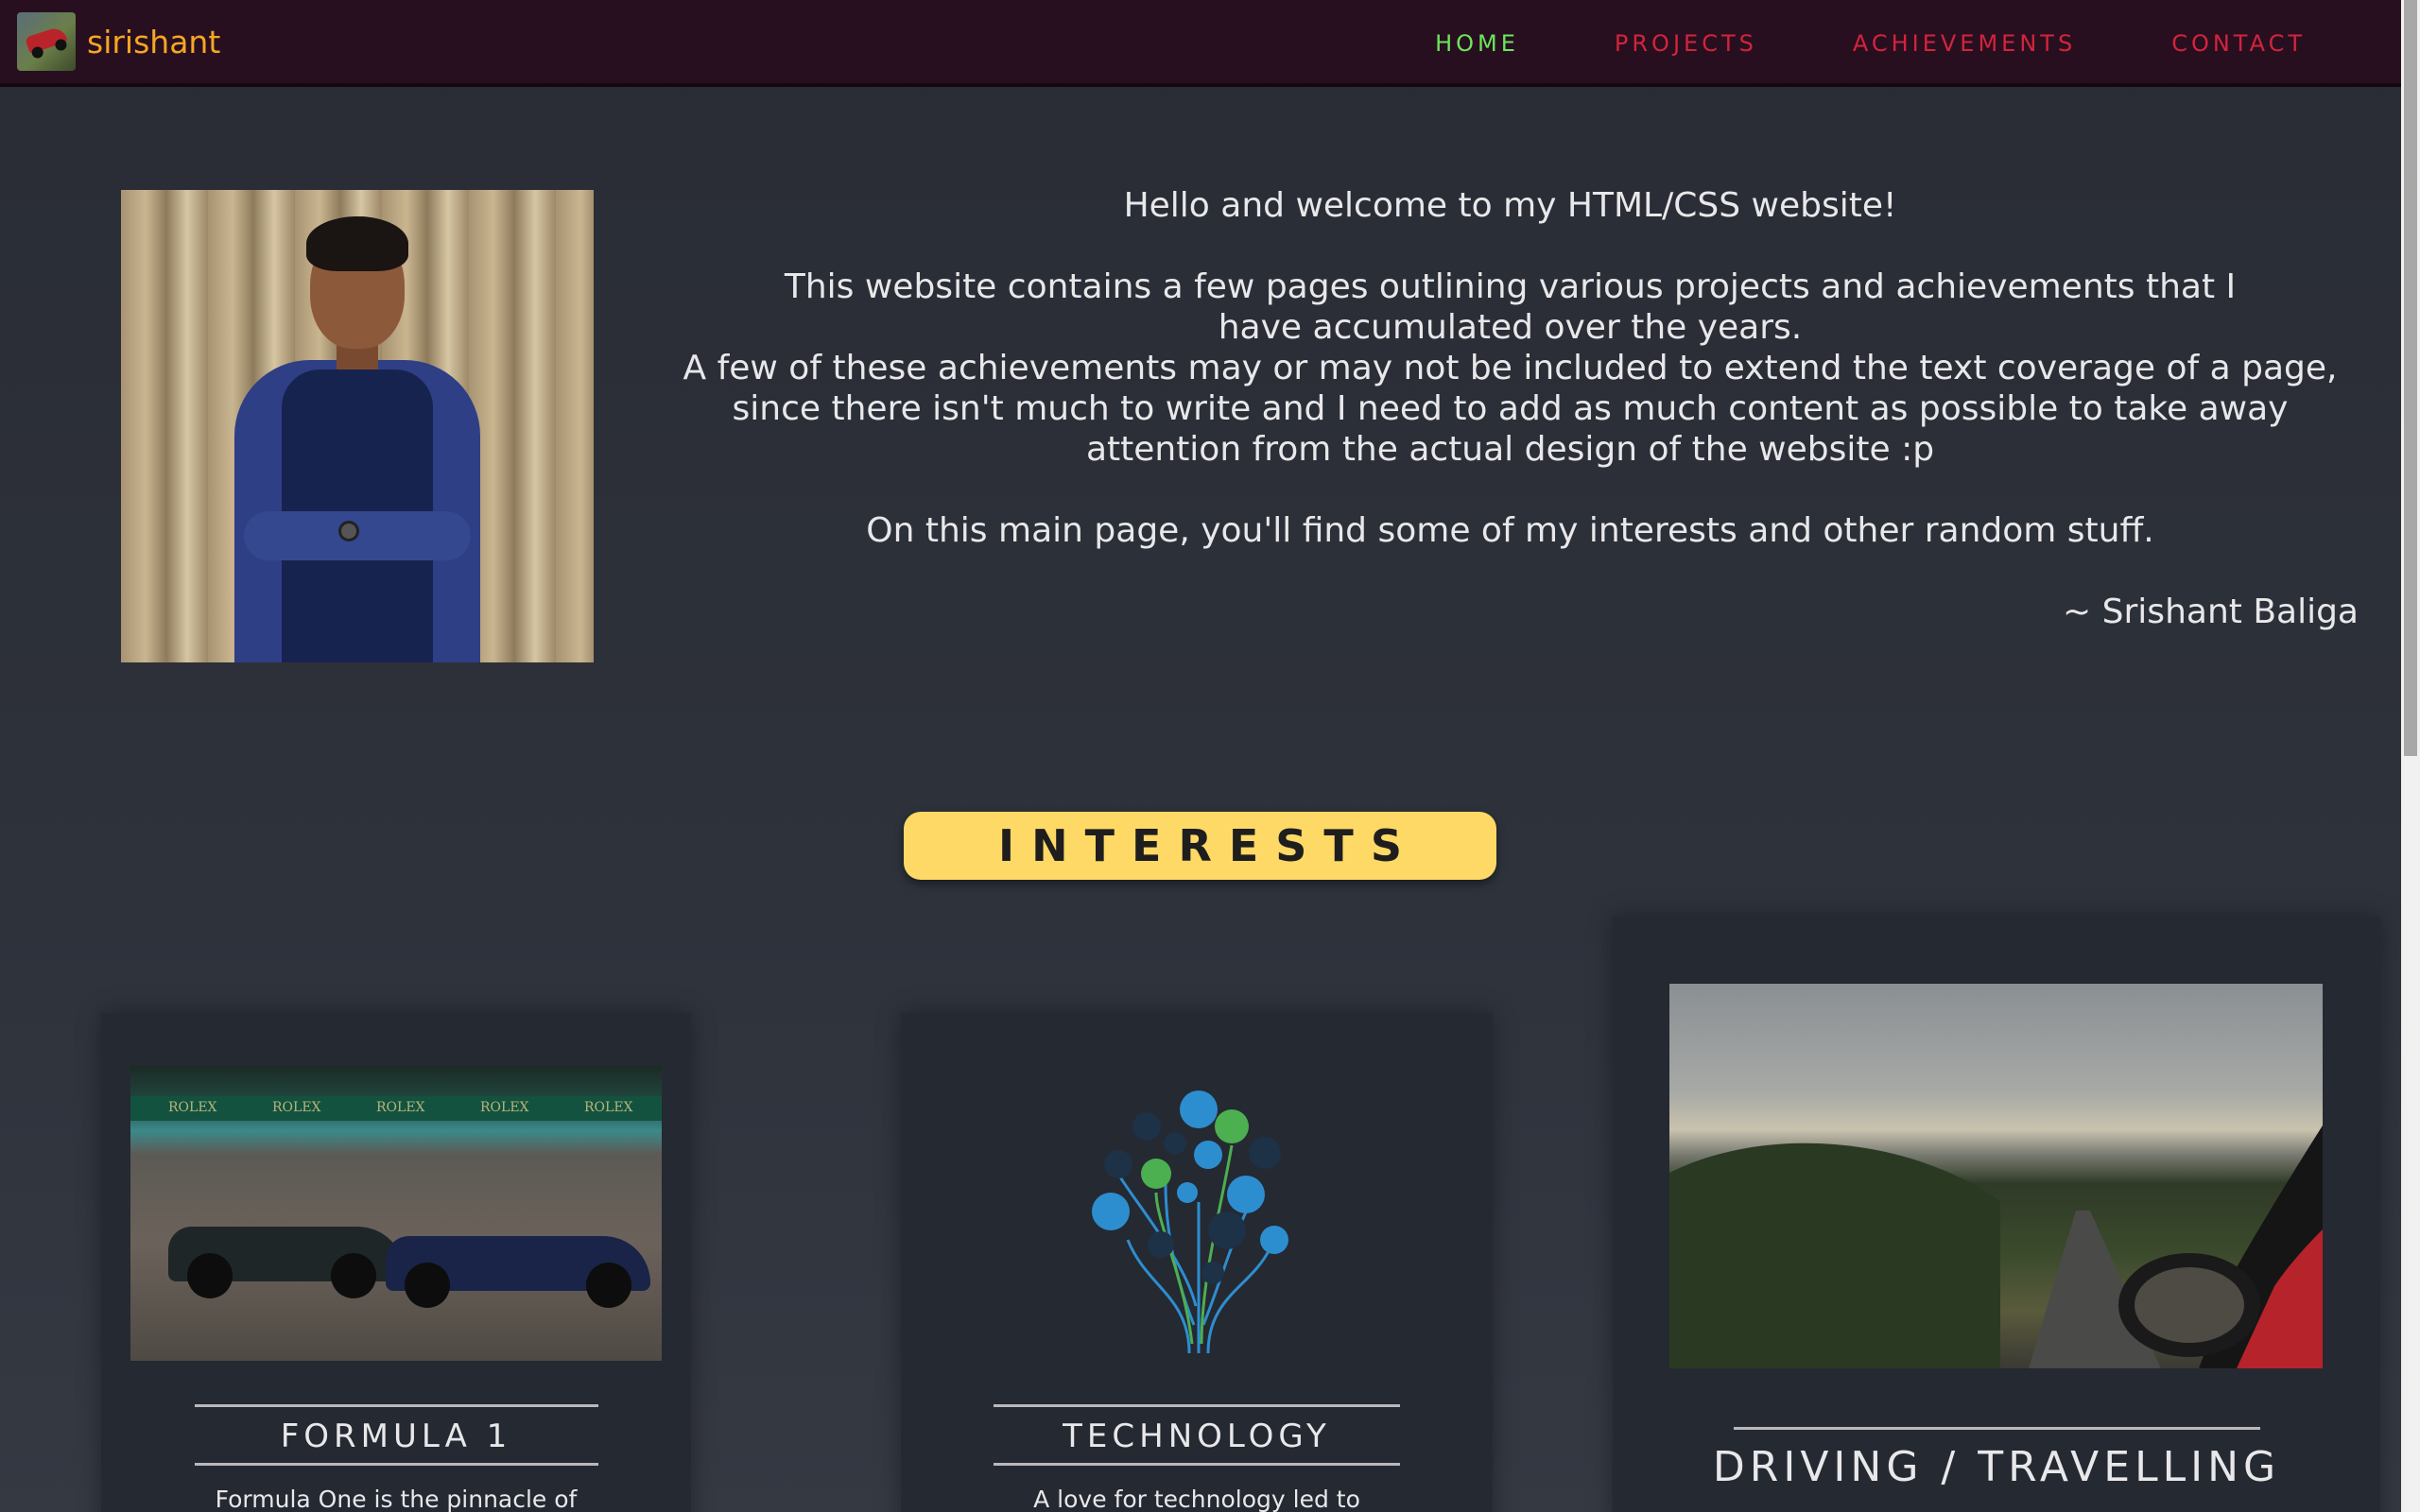  What do you see at coordinates (1477, 43) in the screenshot?
I see `nav-home: HOME` at bounding box center [1477, 43].